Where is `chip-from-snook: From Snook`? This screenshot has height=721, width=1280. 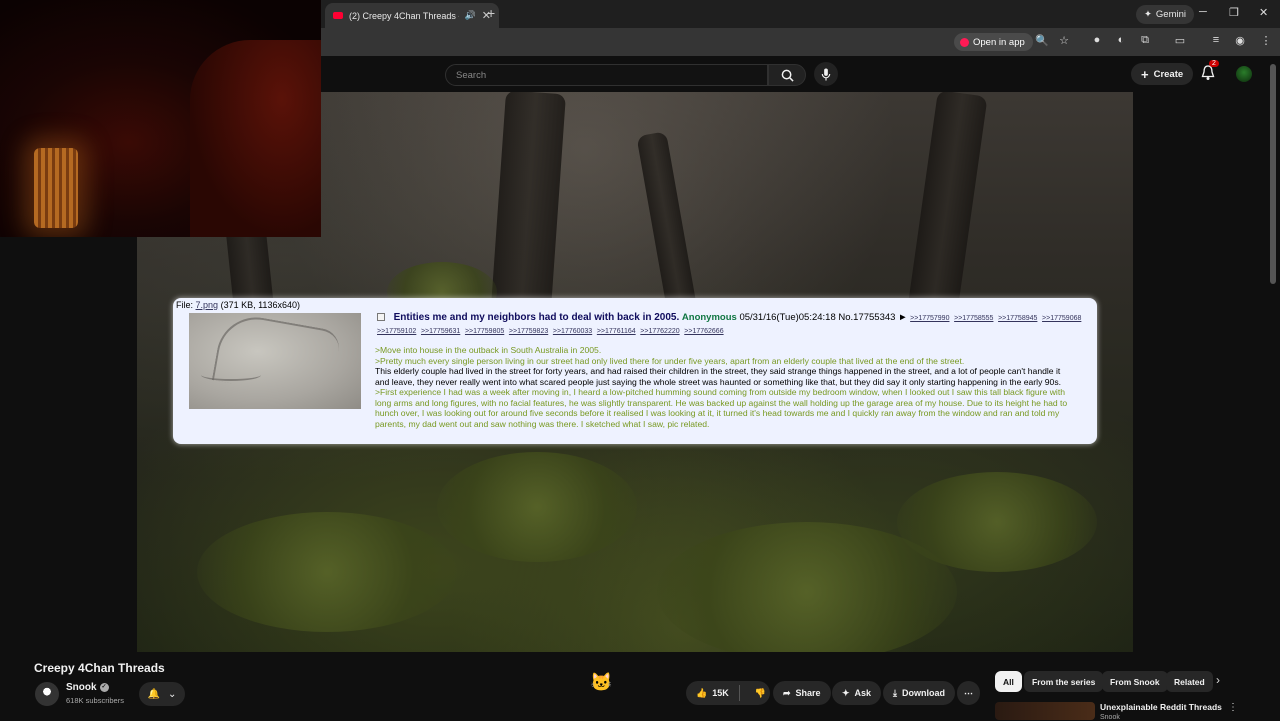 chip-from-snook: From Snook is located at coordinates (1135, 681).